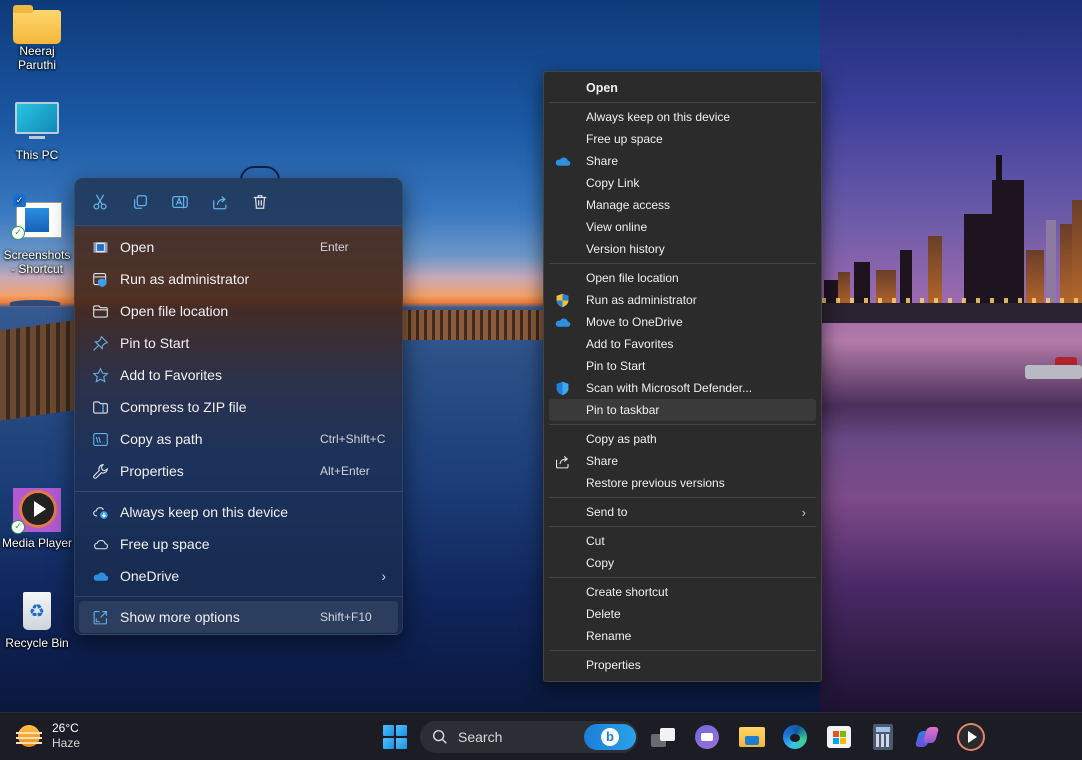 Image resolution: width=1082 pixels, height=760 pixels. Describe the element at coordinates (682, 366) in the screenshot. I see `classic-item-pin-to-start: Pin to Start` at that location.